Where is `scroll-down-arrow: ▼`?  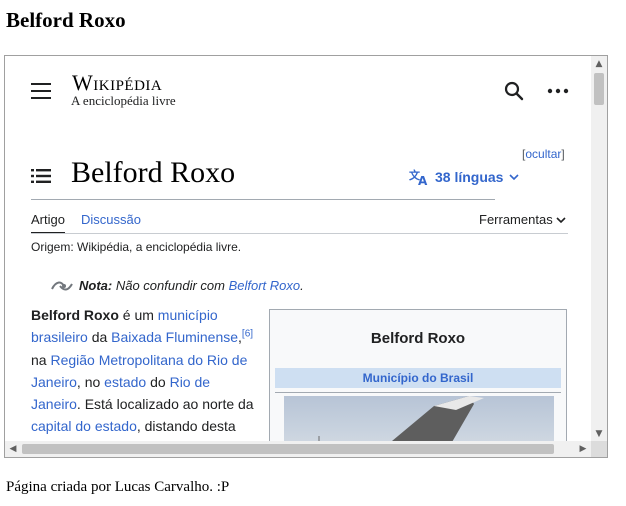
scroll-down-arrow: ▼ is located at coordinates (599, 434).